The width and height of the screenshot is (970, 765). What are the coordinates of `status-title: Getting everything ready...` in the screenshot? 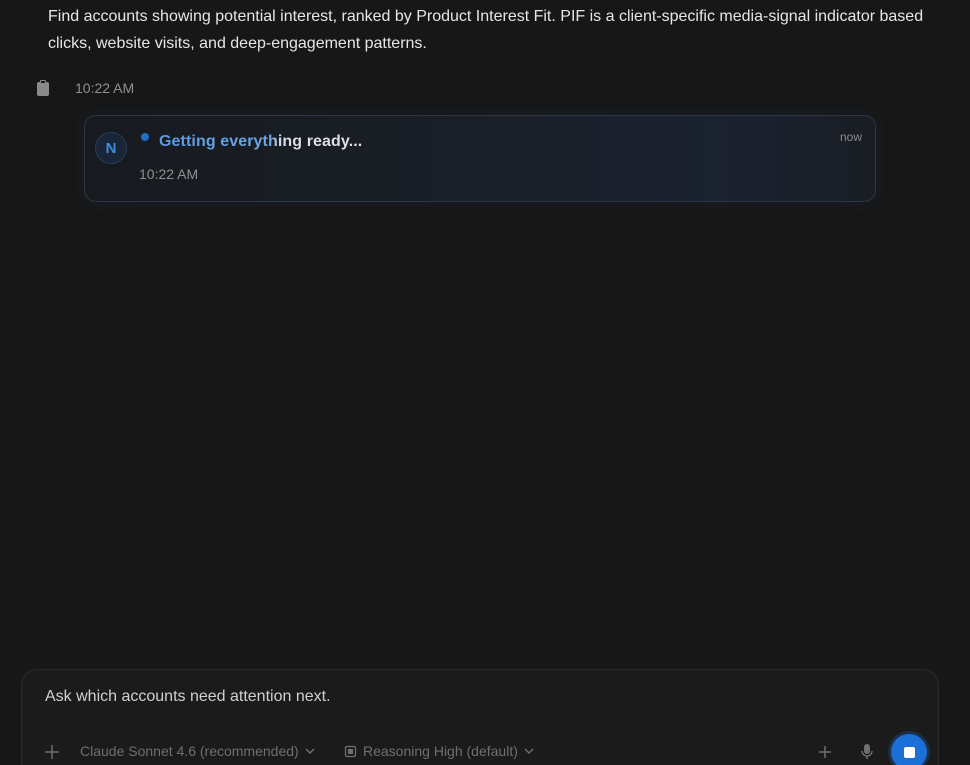 It's located at (261, 141).